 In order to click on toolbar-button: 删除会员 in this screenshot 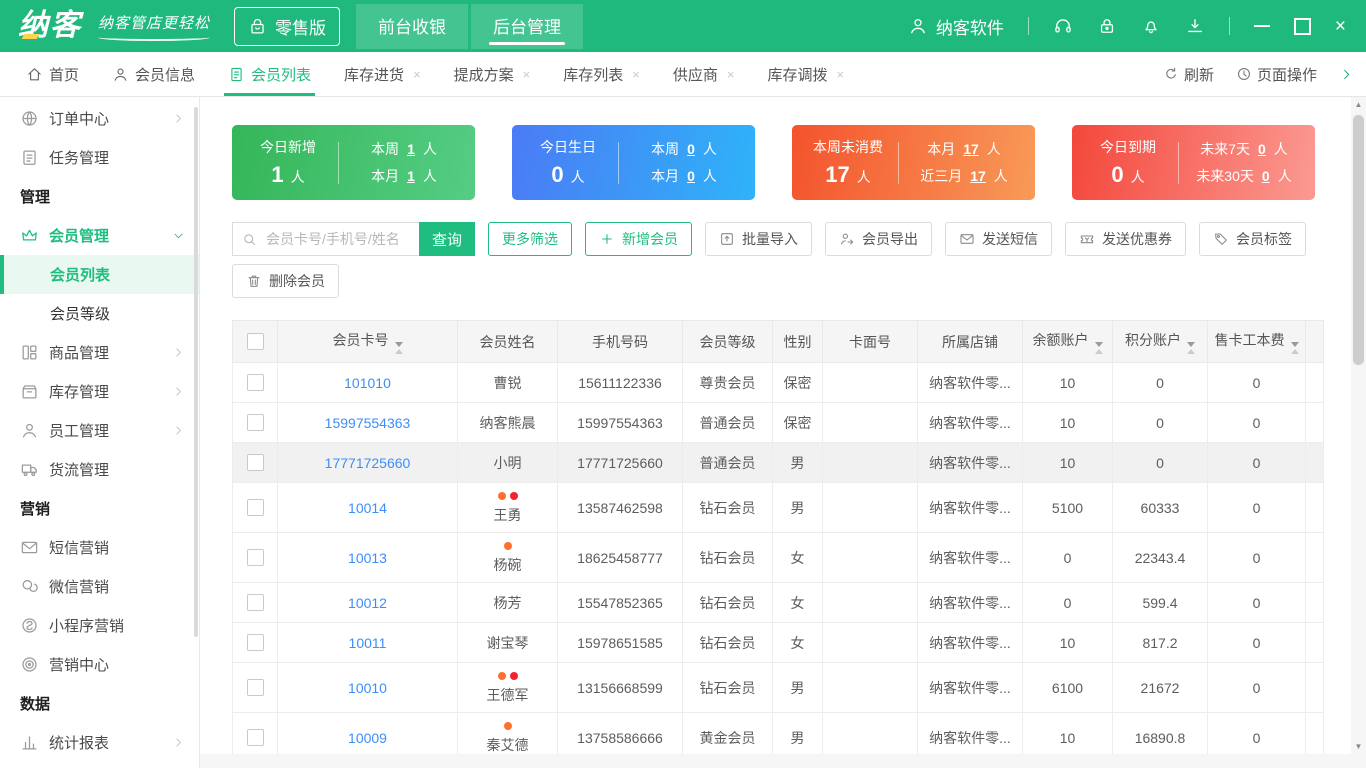, I will do `click(285, 281)`.